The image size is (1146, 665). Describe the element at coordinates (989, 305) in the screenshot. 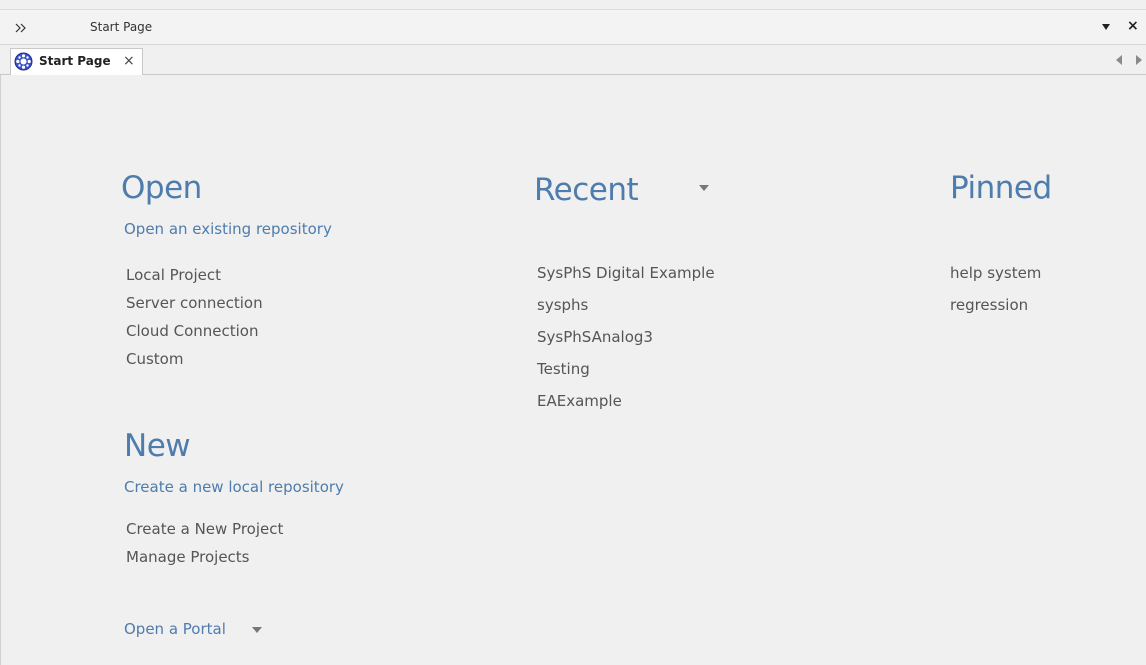

I see `pinned-item: regression` at that location.